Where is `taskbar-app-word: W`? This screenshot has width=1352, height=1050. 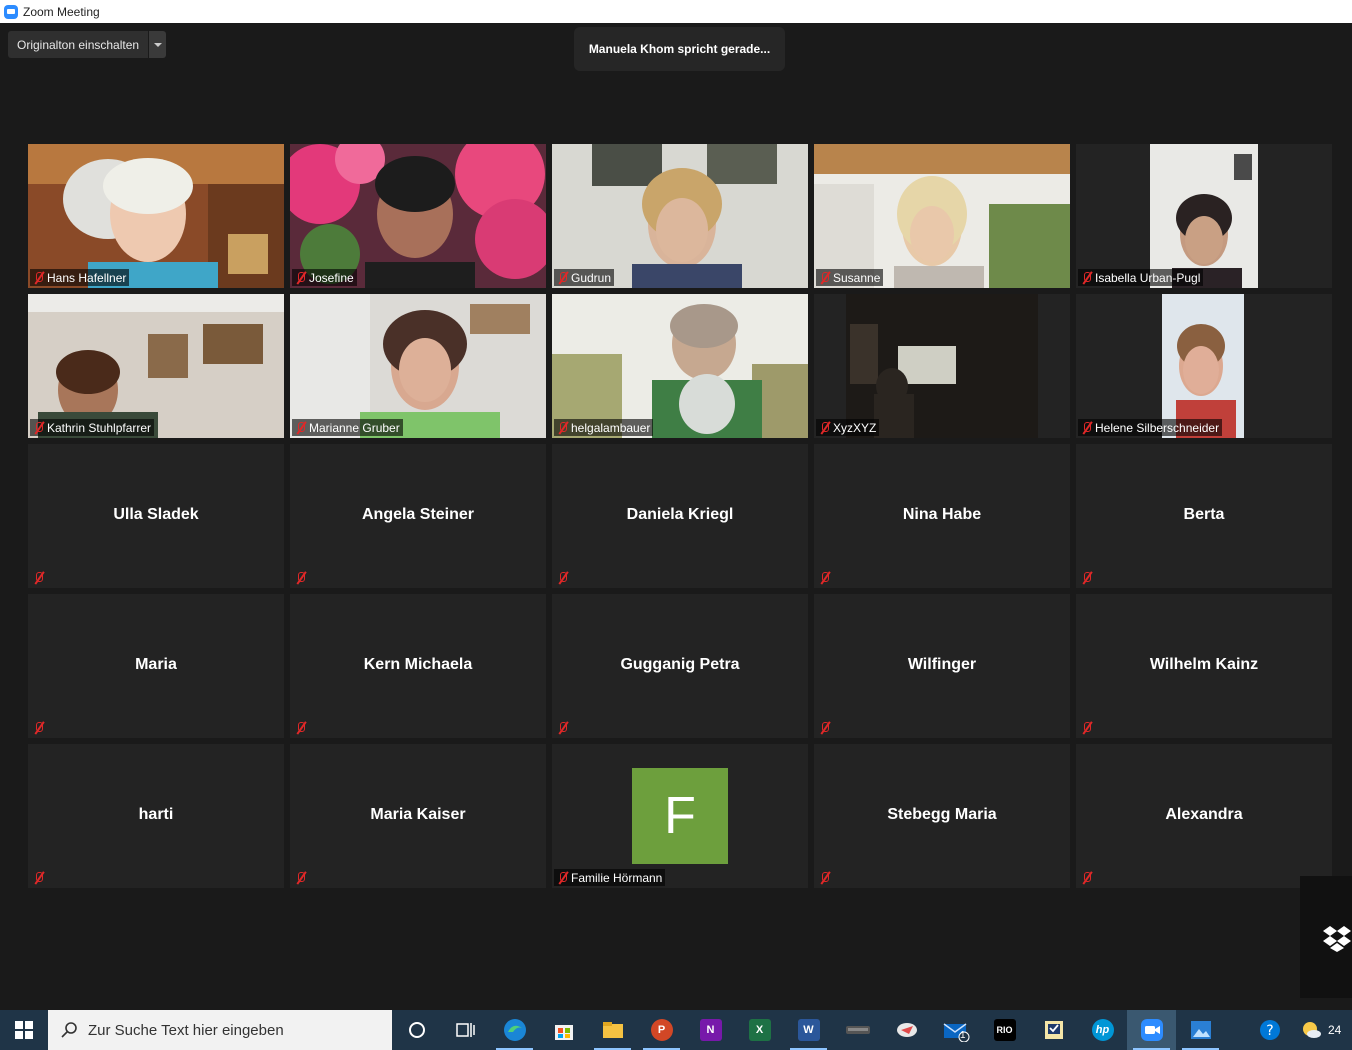 taskbar-app-word: W is located at coordinates (808, 1030).